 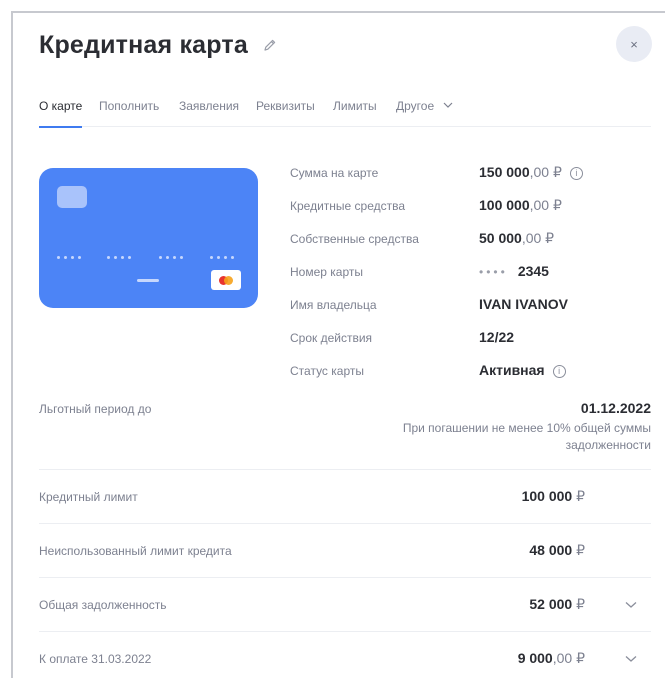 I want to click on expiry-value: 12/22, so click(x=497, y=337).